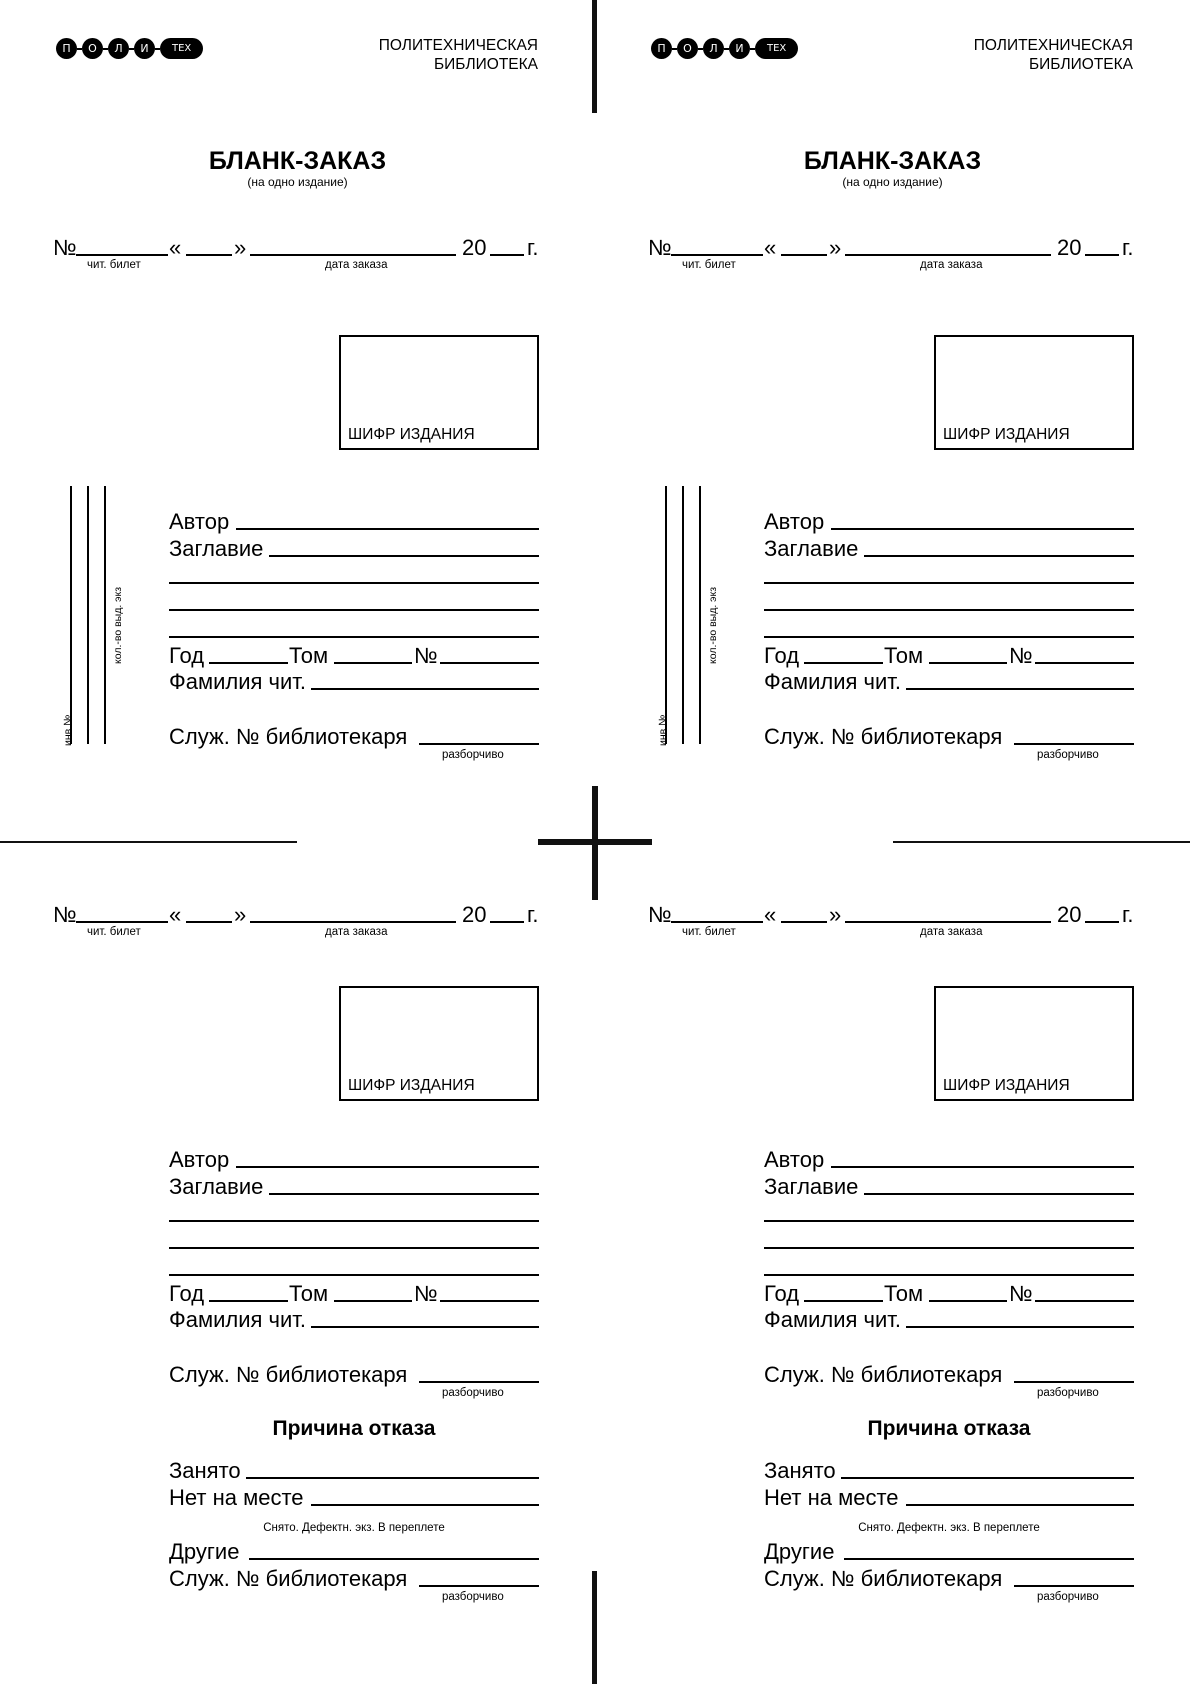 Image resolution: width=1190 pixels, height=1684 pixels. I want to click on library-name-line: ПОЛИТЕХНИЧЕСКАЯ, so click(1053, 45).